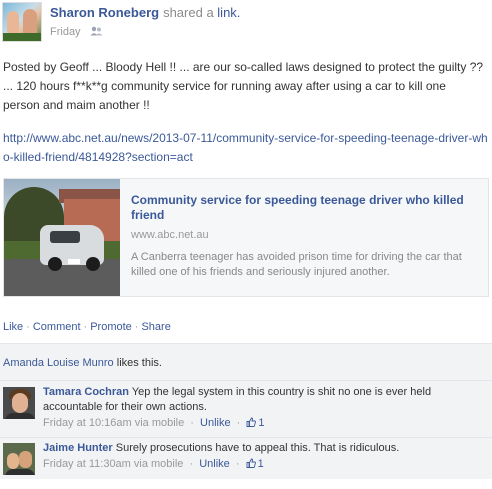 This screenshot has height=489, width=492. What do you see at coordinates (96, 31) in the screenshot?
I see `friends-icon` at bounding box center [96, 31].